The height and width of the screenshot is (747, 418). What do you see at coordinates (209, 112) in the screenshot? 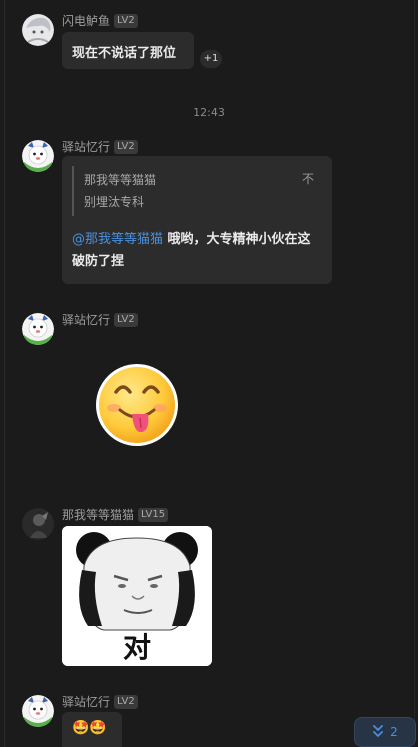
I see `timestamp: 12:43` at bounding box center [209, 112].